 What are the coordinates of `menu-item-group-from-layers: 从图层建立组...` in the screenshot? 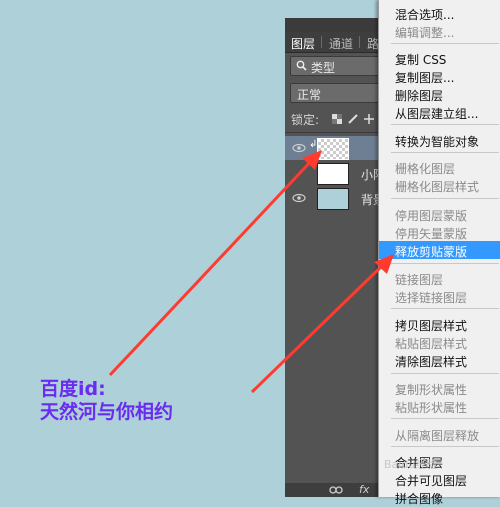 It's located at (439, 112).